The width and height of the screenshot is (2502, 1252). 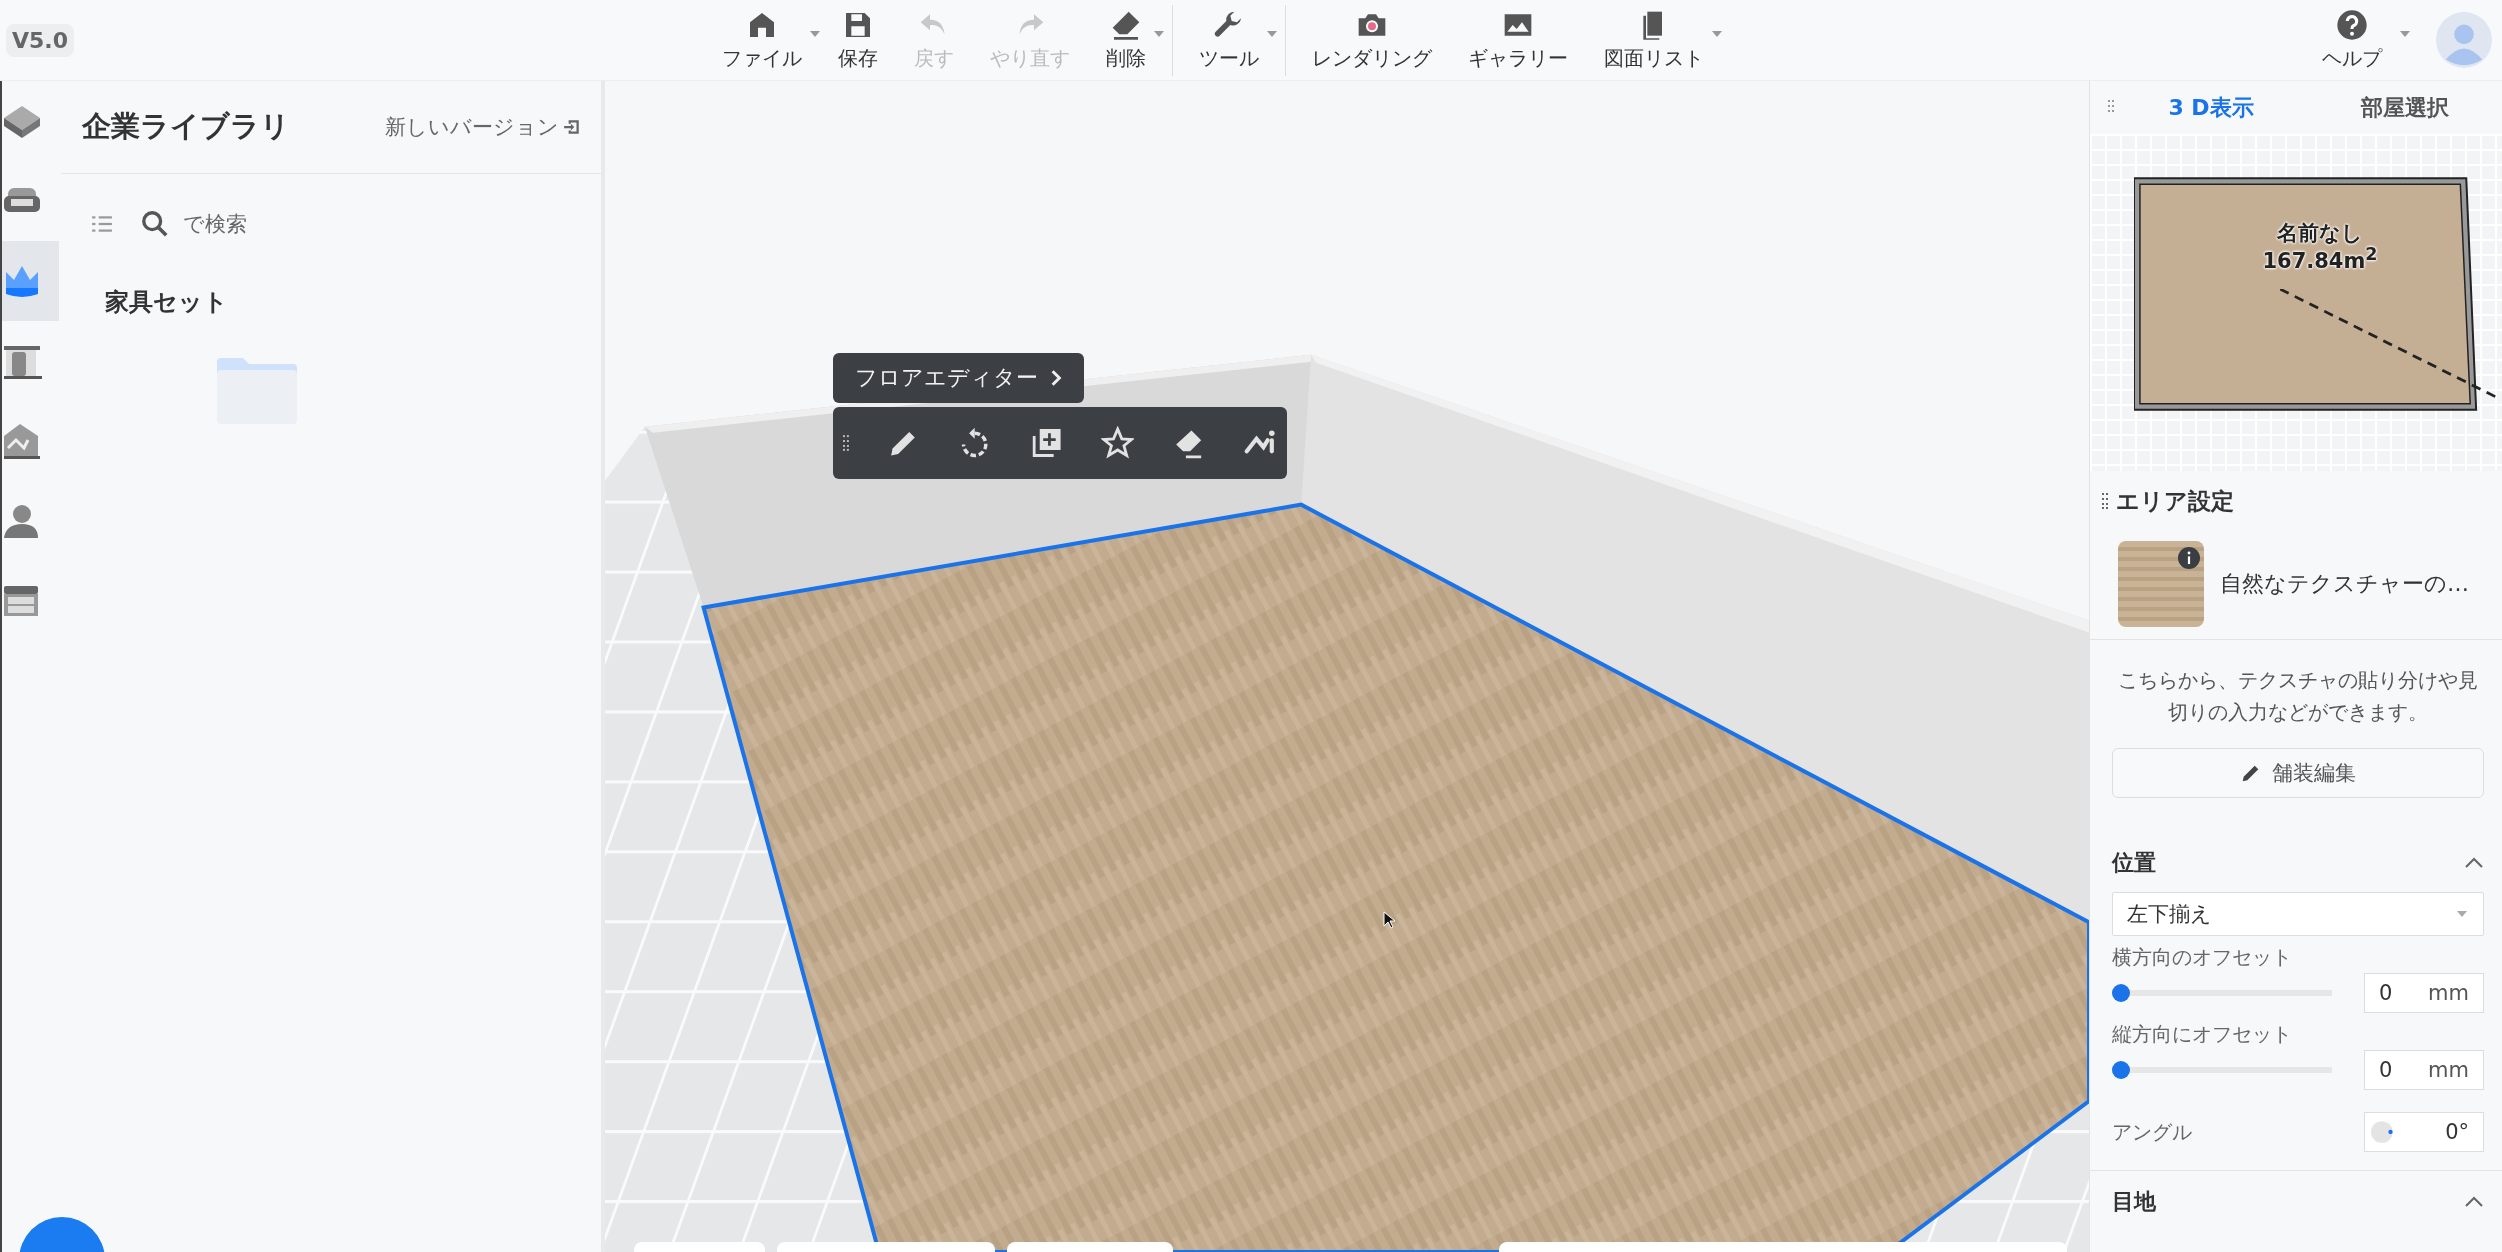 I want to click on floor-editor-button: フロアエディター, so click(x=958, y=378).